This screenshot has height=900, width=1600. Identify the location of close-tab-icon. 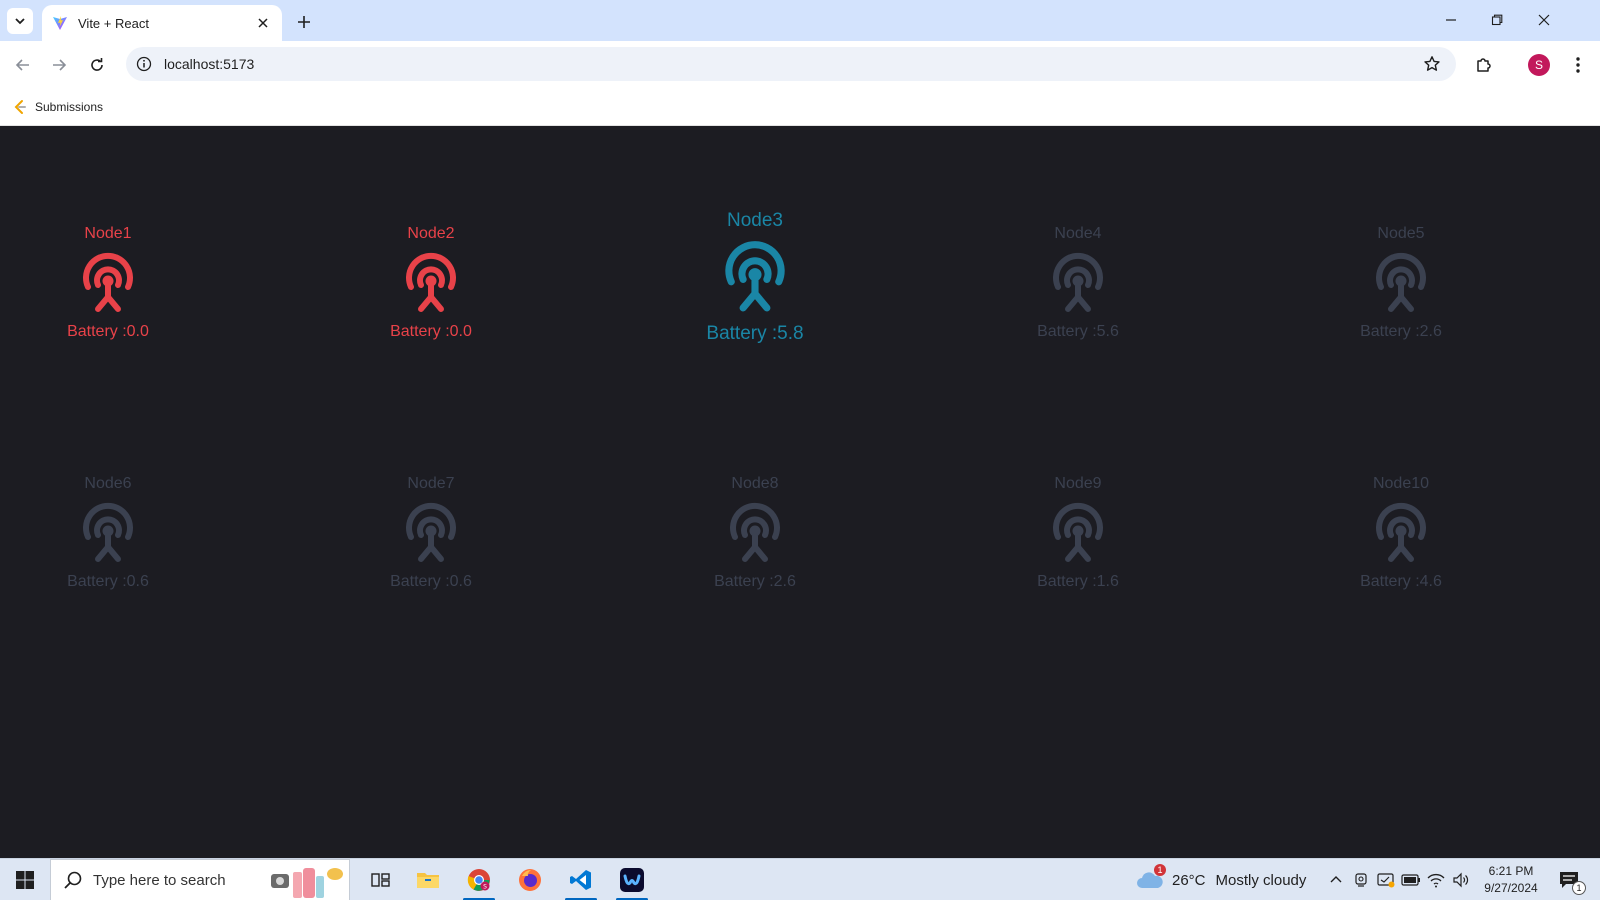
(263, 23).